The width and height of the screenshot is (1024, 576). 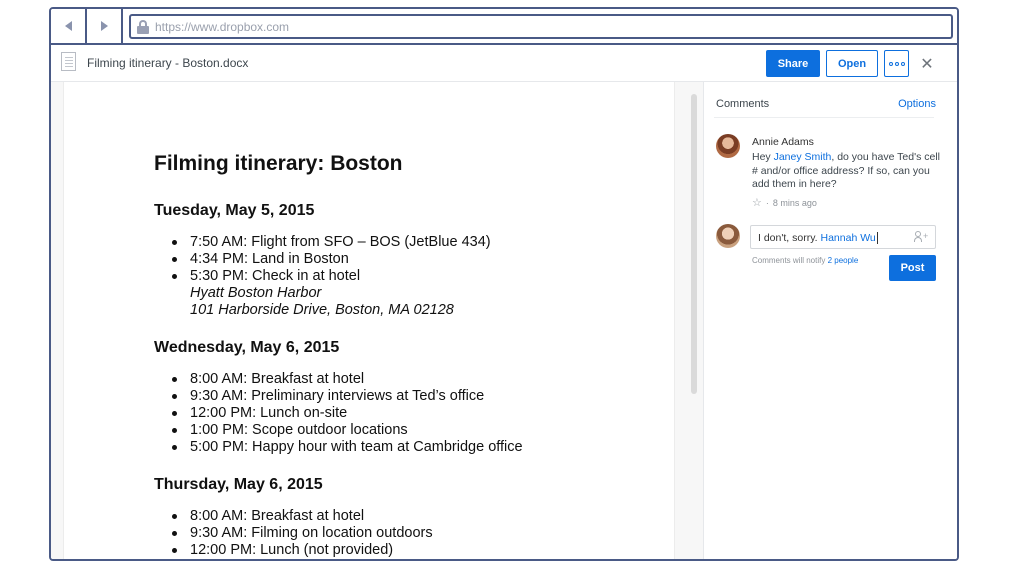 What do you see at coordinates (404, 259) in the screenshot?
I see `list-item: 4:34 PM: Land in Boston` at bounding box center [404, 259].